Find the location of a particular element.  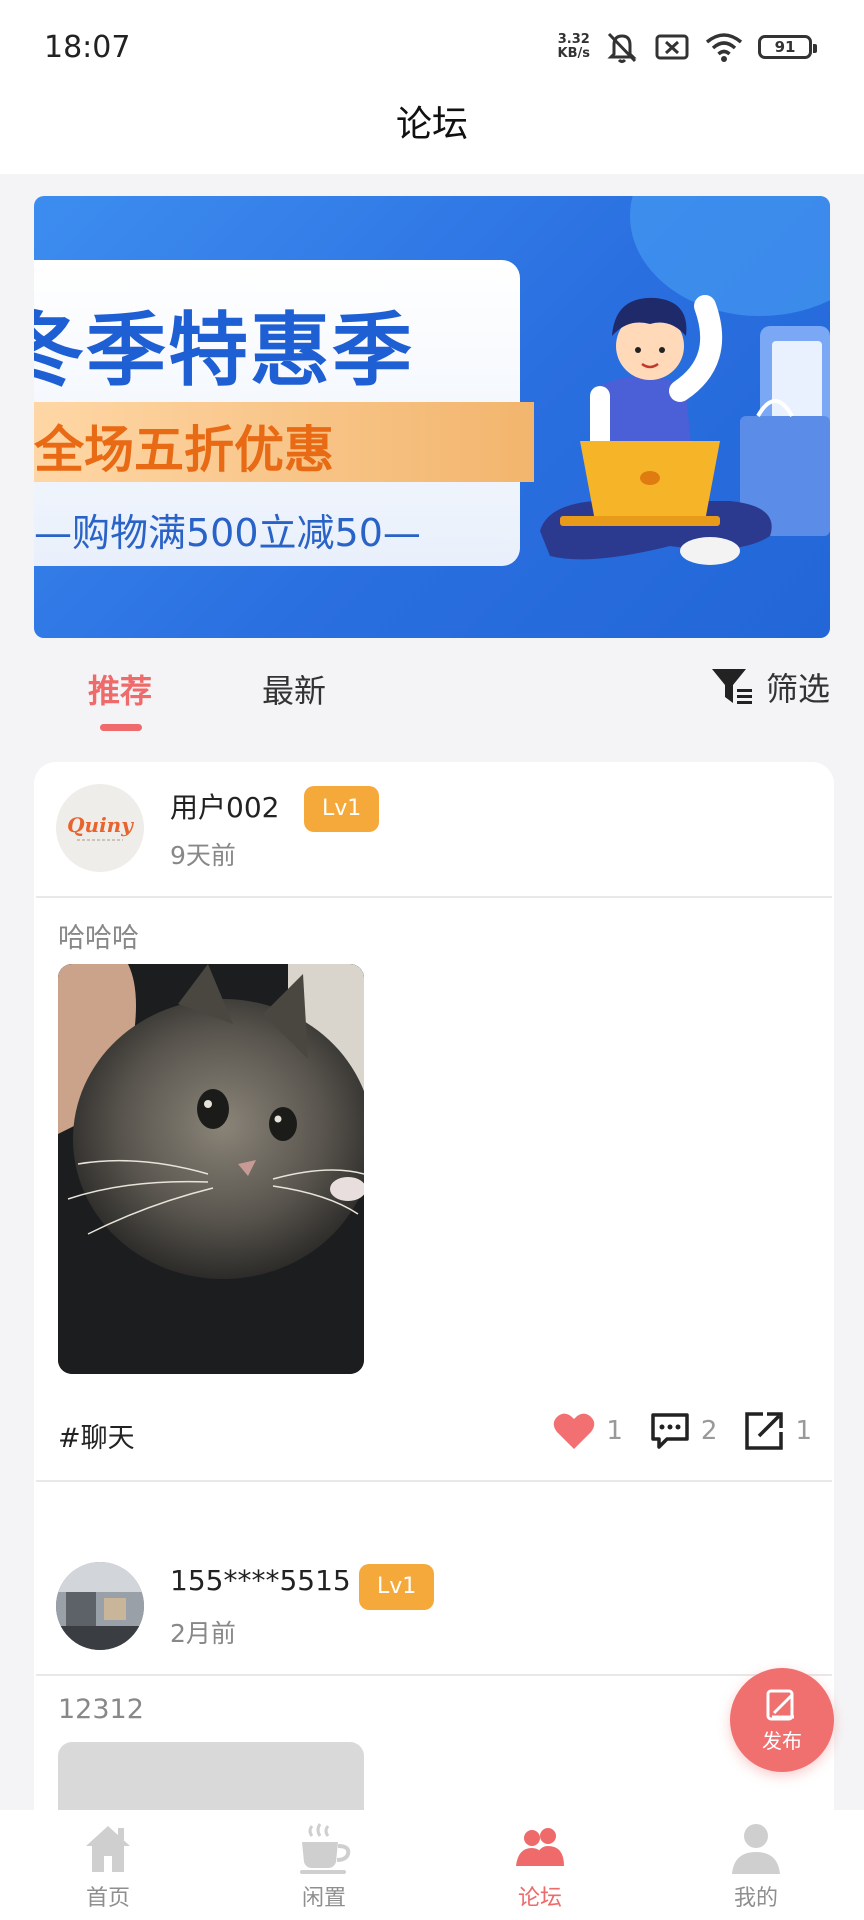

sim-error-icon is located at coordinates (672, 47).